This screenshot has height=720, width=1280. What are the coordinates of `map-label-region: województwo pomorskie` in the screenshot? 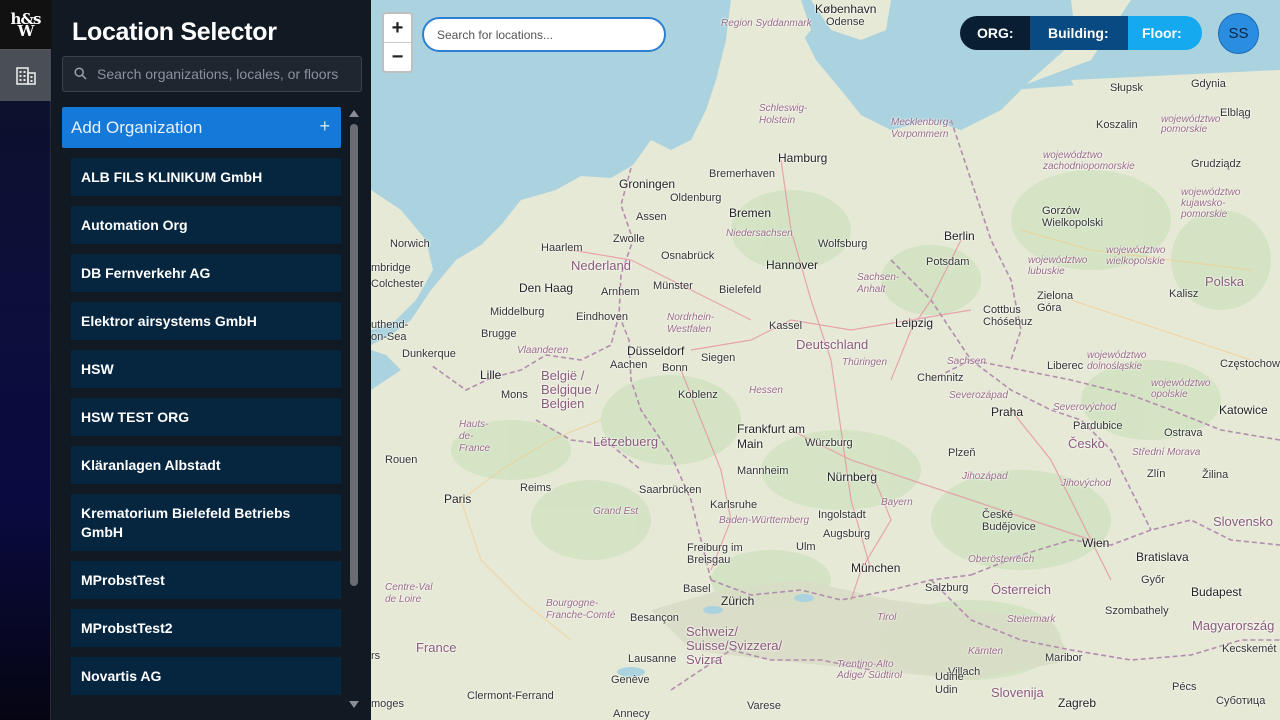 It's located at (1191, 124).